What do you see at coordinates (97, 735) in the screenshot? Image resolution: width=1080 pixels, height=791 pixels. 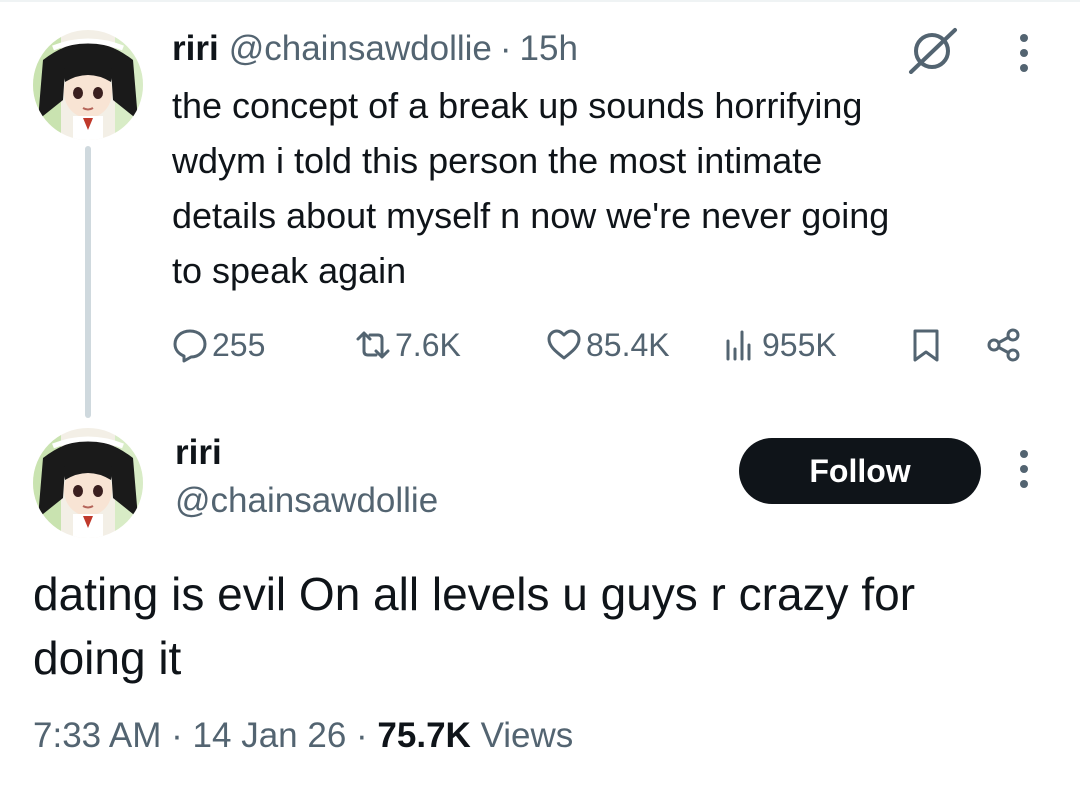 I see `post-timestamp: 7:33 AM` at bounding box center [97, 735].